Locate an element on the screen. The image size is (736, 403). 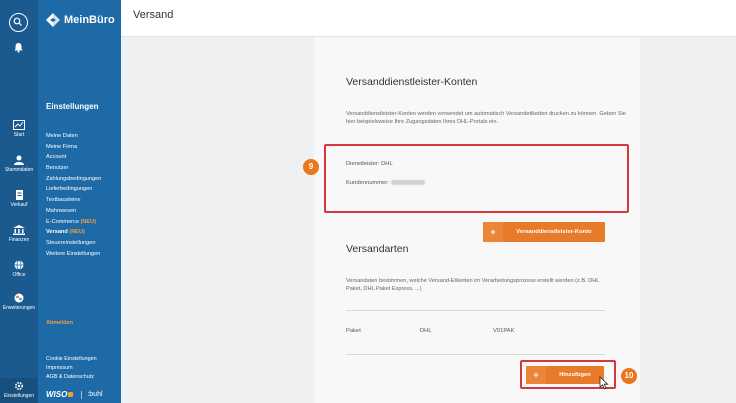
rail-item-label: Verkauf is located at coordinates (19, 205).